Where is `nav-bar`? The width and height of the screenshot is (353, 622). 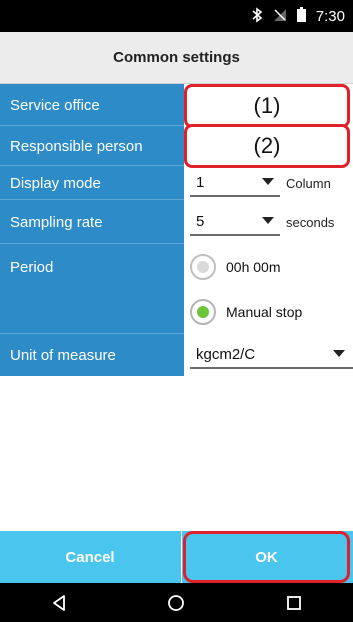
nav-bar is located at coordinates (176, 602).